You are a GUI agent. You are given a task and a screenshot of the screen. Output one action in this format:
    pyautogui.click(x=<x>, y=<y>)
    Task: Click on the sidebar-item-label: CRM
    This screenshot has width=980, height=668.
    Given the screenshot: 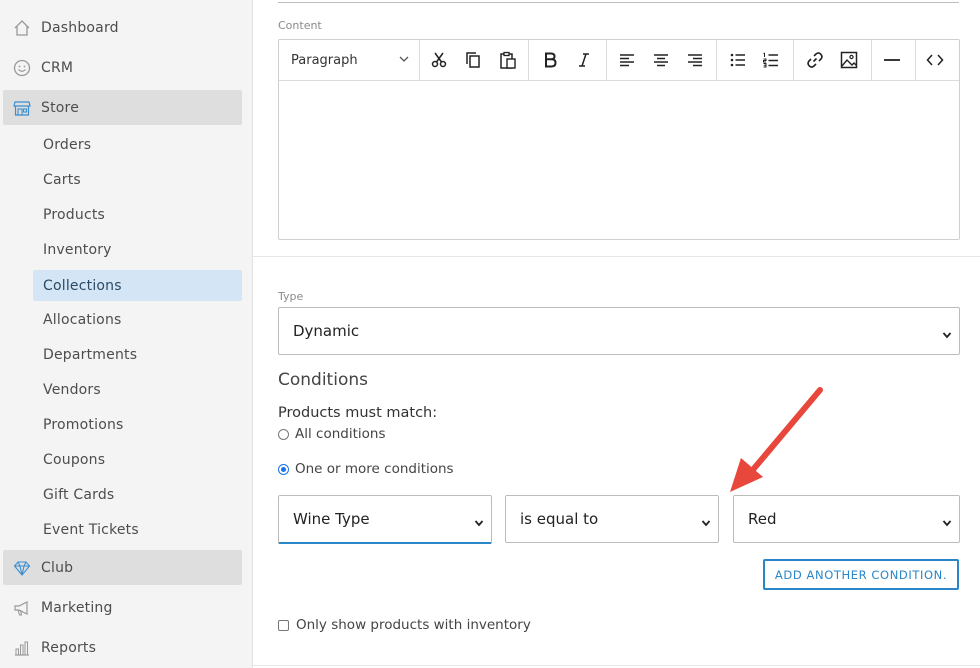 What is the action you would take?
    pyautogui.click(x=57, y=67)
    